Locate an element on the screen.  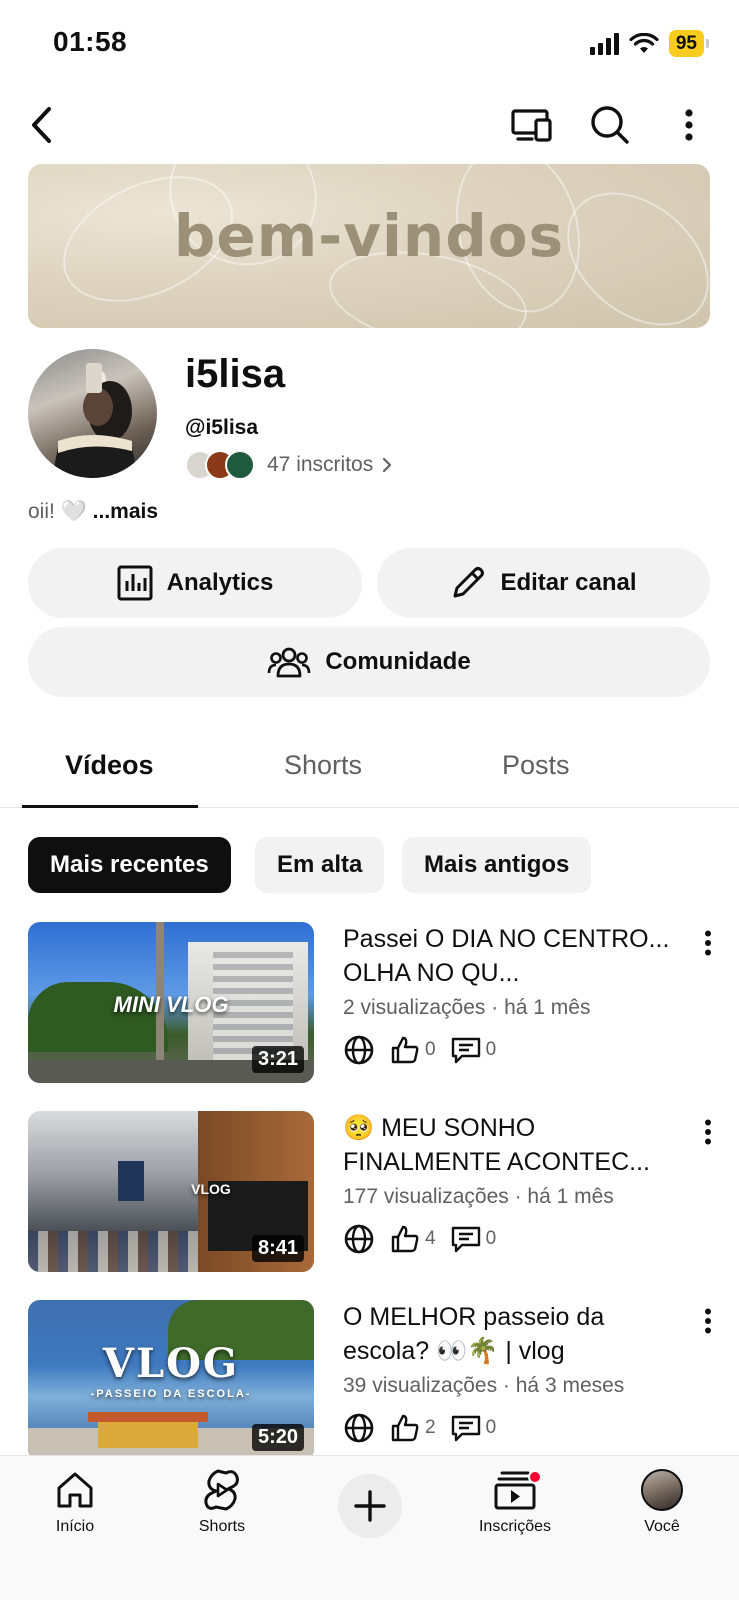
subscriber-avatars is located at coordinates (220, 465).